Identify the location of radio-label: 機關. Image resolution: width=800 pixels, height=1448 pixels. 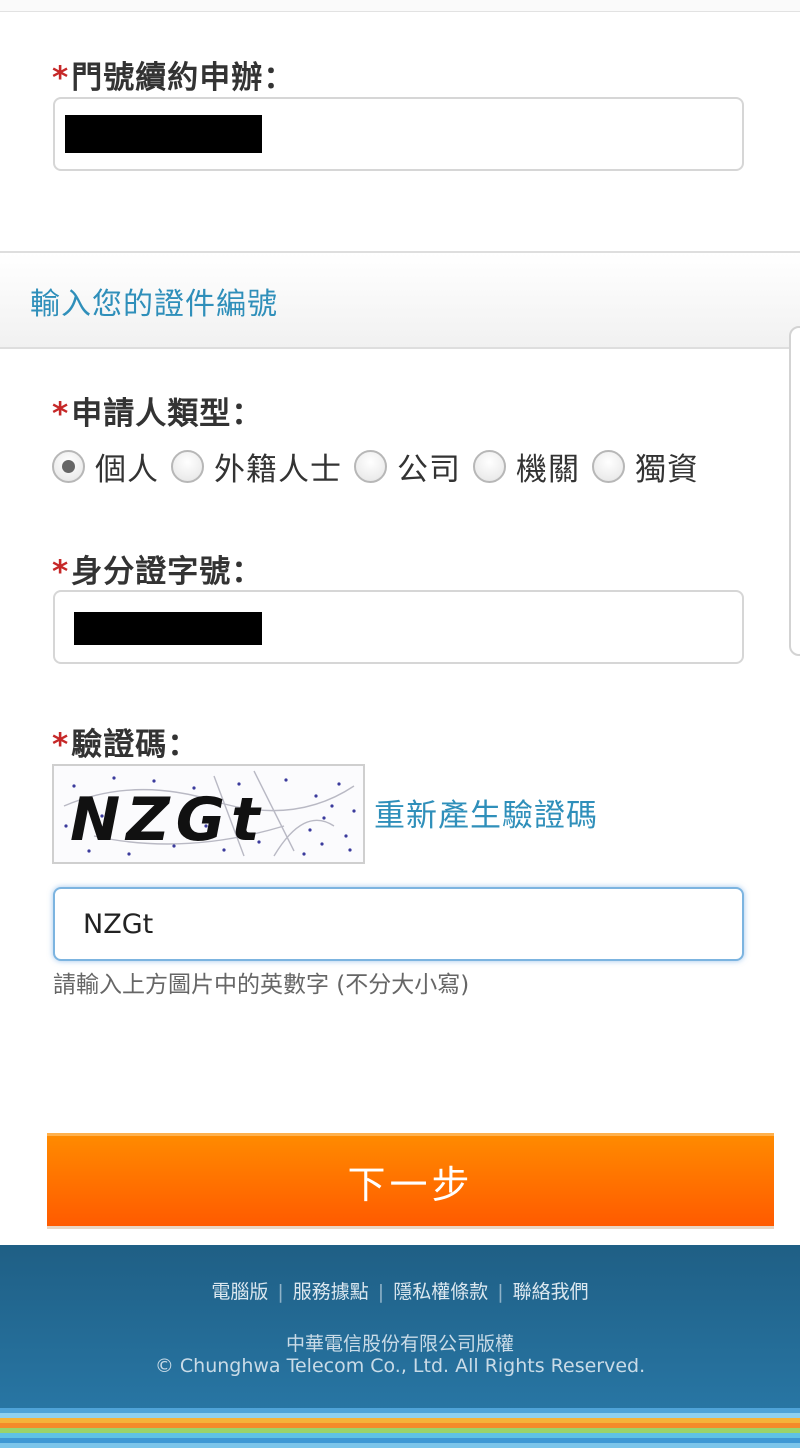
(548, 469).